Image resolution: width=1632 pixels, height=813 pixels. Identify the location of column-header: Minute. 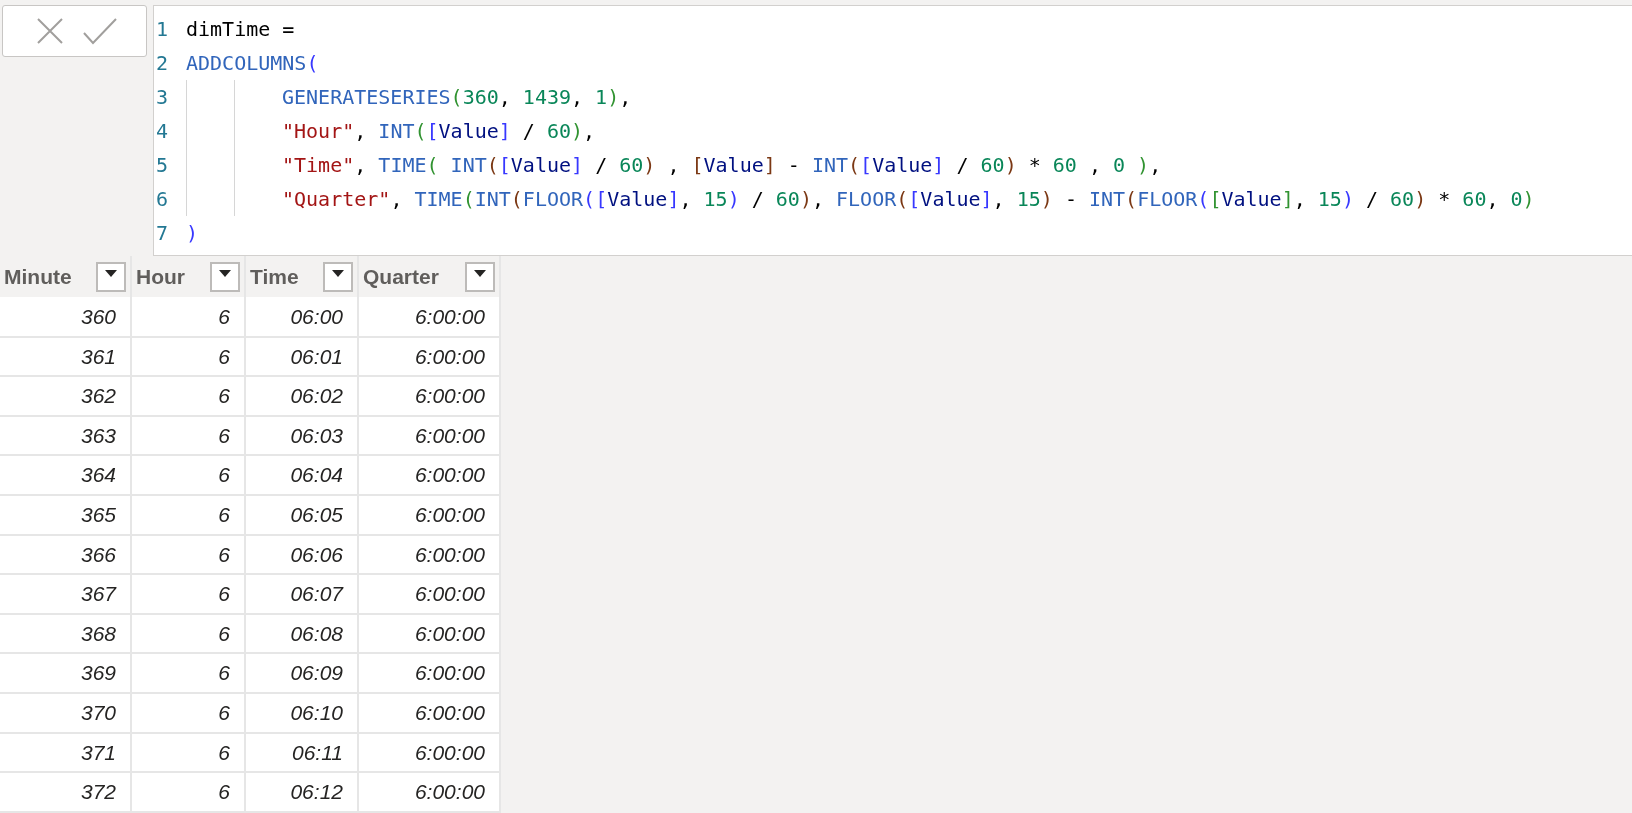
(38, 276).